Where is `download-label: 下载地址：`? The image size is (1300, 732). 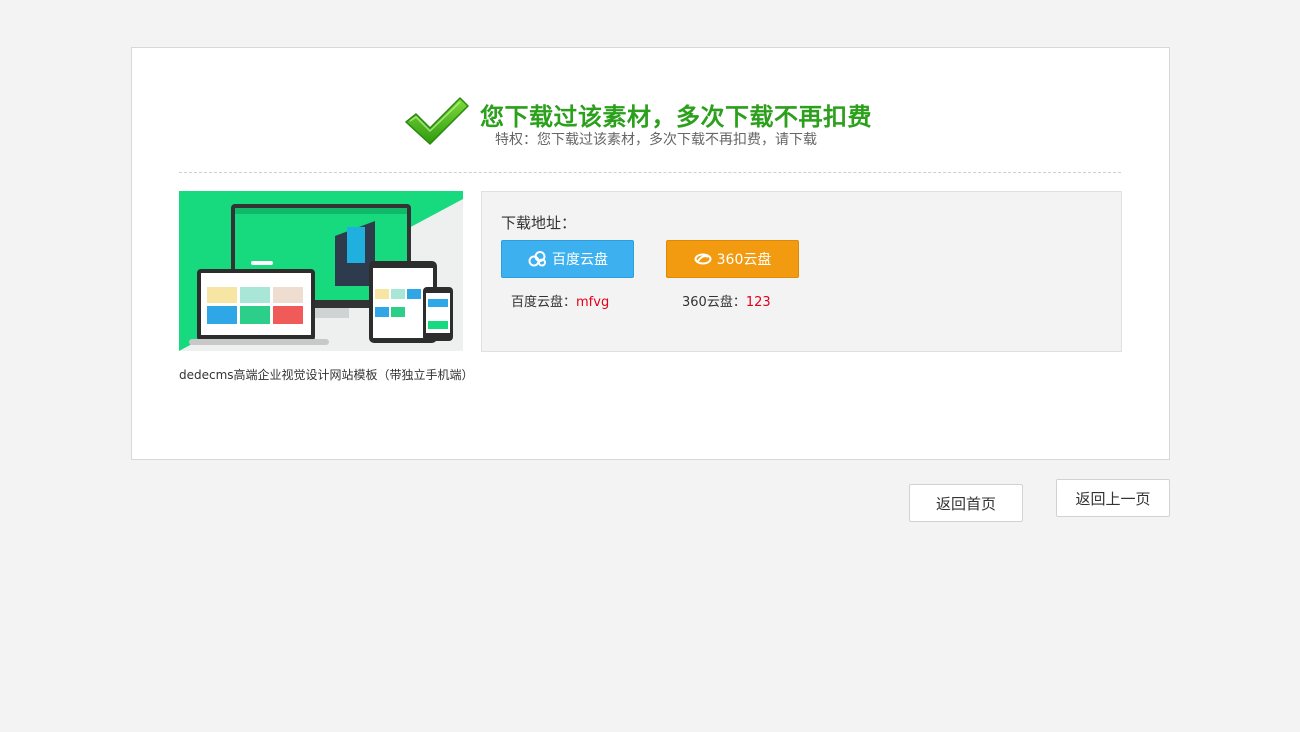 download-label: 下载地址： is located at coordinates (539, 223).